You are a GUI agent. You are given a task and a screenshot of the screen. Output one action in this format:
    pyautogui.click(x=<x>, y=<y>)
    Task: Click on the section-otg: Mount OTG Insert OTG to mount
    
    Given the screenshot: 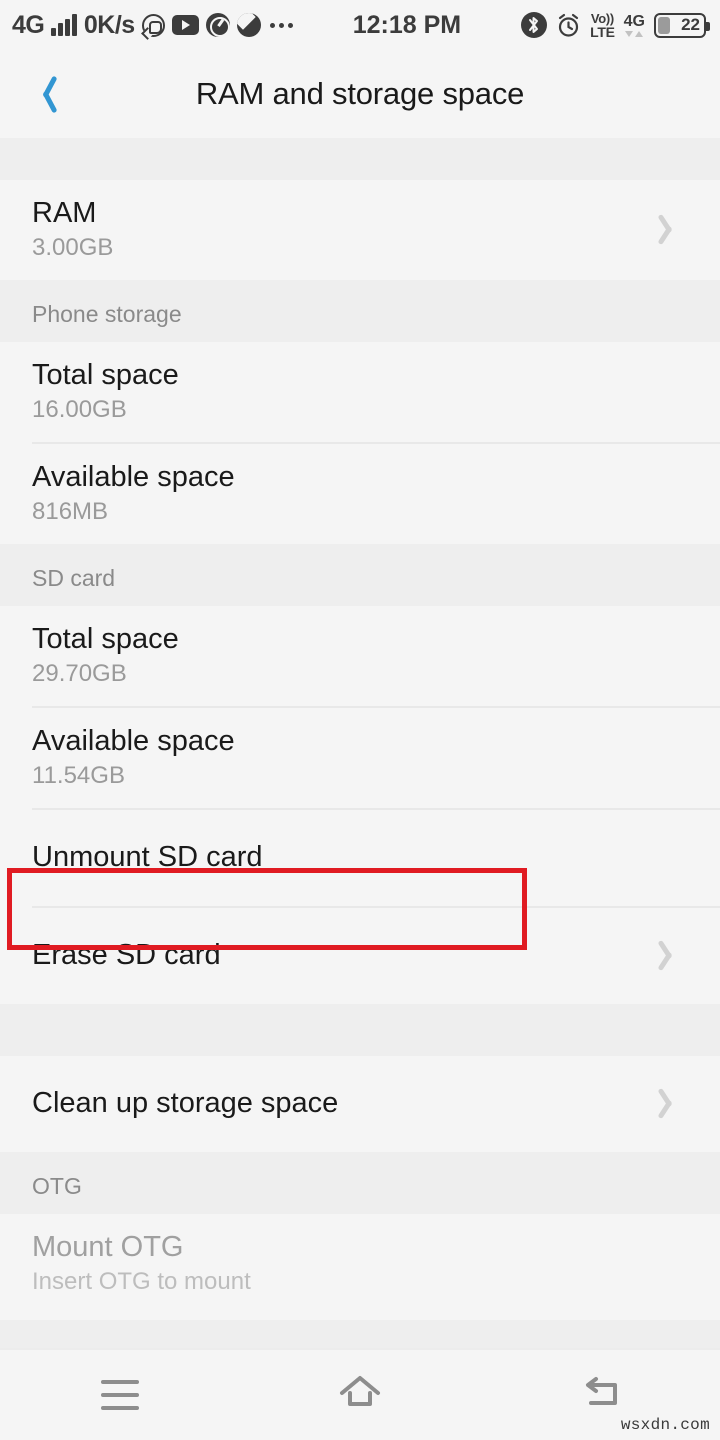 What is the action you would take?
    pyautogui.click(x=360, y=1264)
    